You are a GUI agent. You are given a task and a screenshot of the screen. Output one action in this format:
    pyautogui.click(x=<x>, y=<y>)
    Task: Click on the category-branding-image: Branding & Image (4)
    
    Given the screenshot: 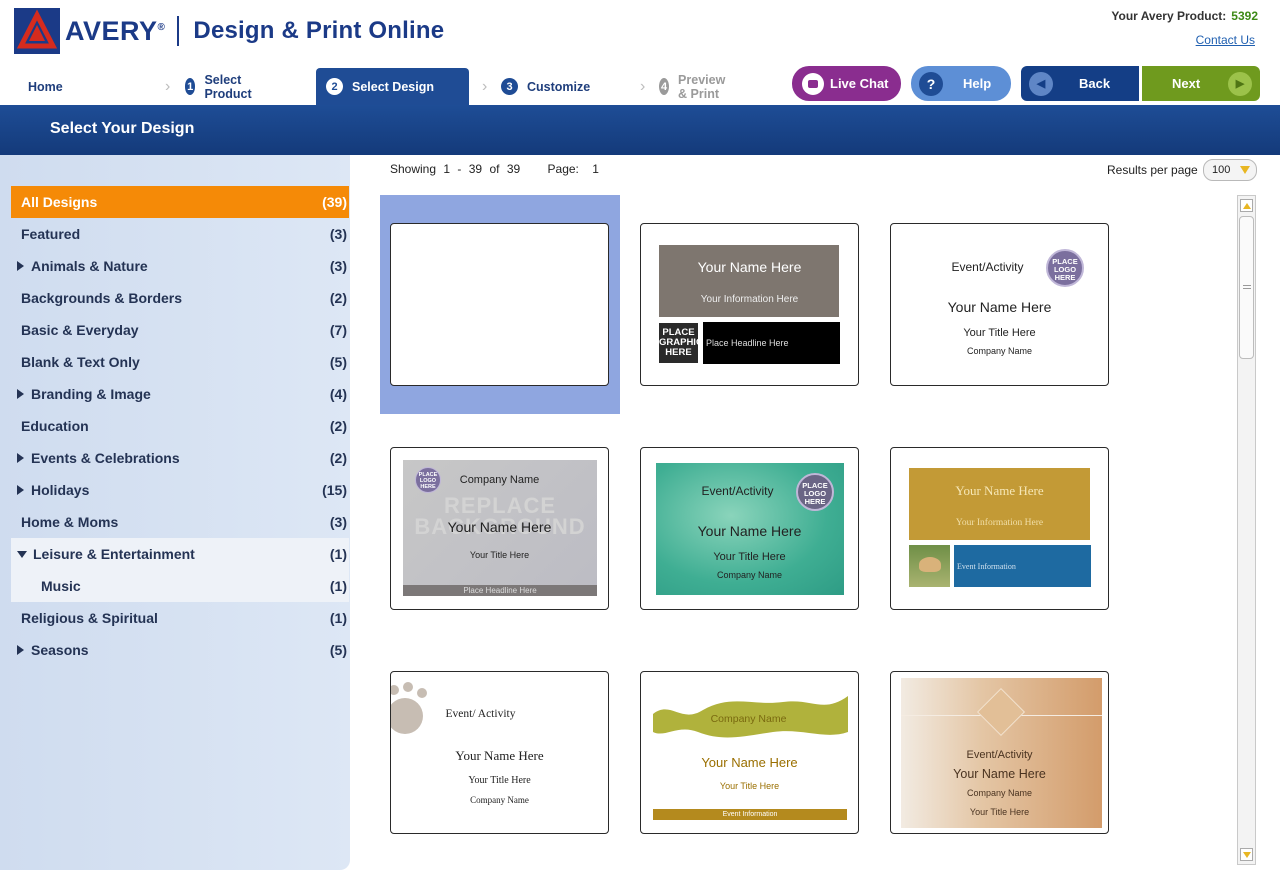 What is the action you would take?
    pyautogui.click(x=180, y=394)
    